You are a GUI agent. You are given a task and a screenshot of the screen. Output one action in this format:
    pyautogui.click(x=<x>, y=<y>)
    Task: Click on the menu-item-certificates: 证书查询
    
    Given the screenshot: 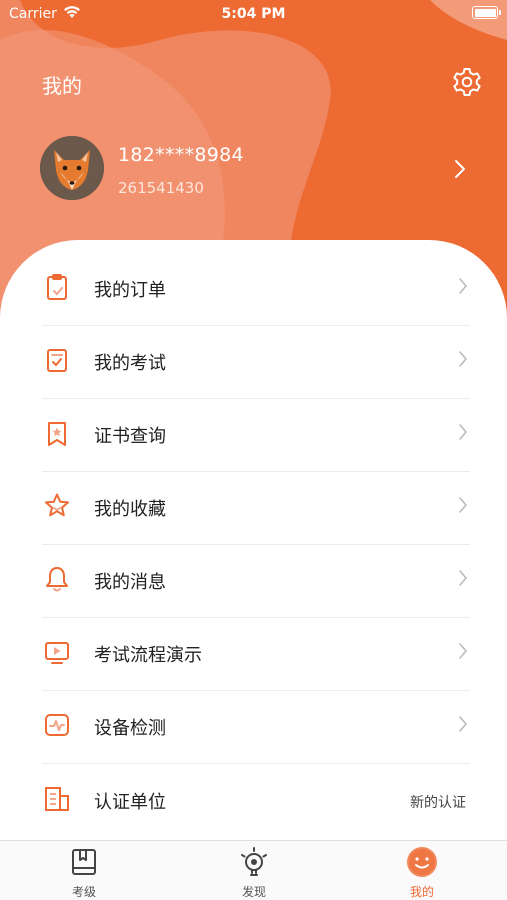 What is the action you would take?
    pyautogui.click(x=256, y=435)
    